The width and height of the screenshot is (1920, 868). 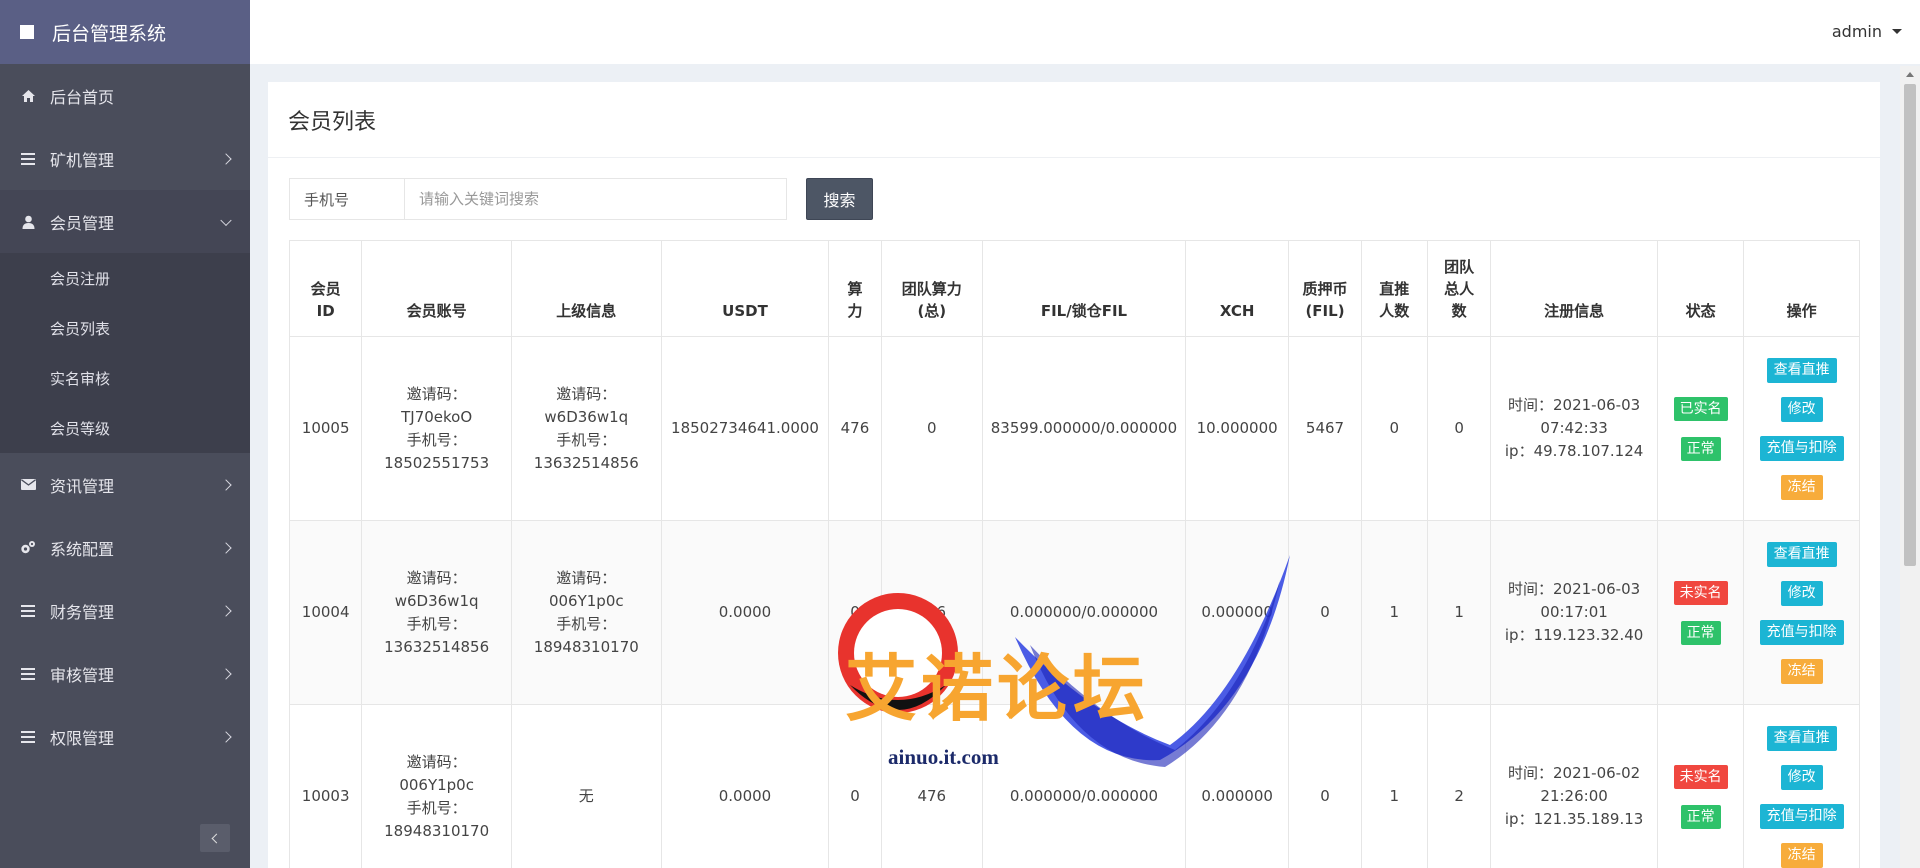 I want to click on submenu-members: 会员注册 会员列表 实名审核 会员等级, so click(x=125, y=353).